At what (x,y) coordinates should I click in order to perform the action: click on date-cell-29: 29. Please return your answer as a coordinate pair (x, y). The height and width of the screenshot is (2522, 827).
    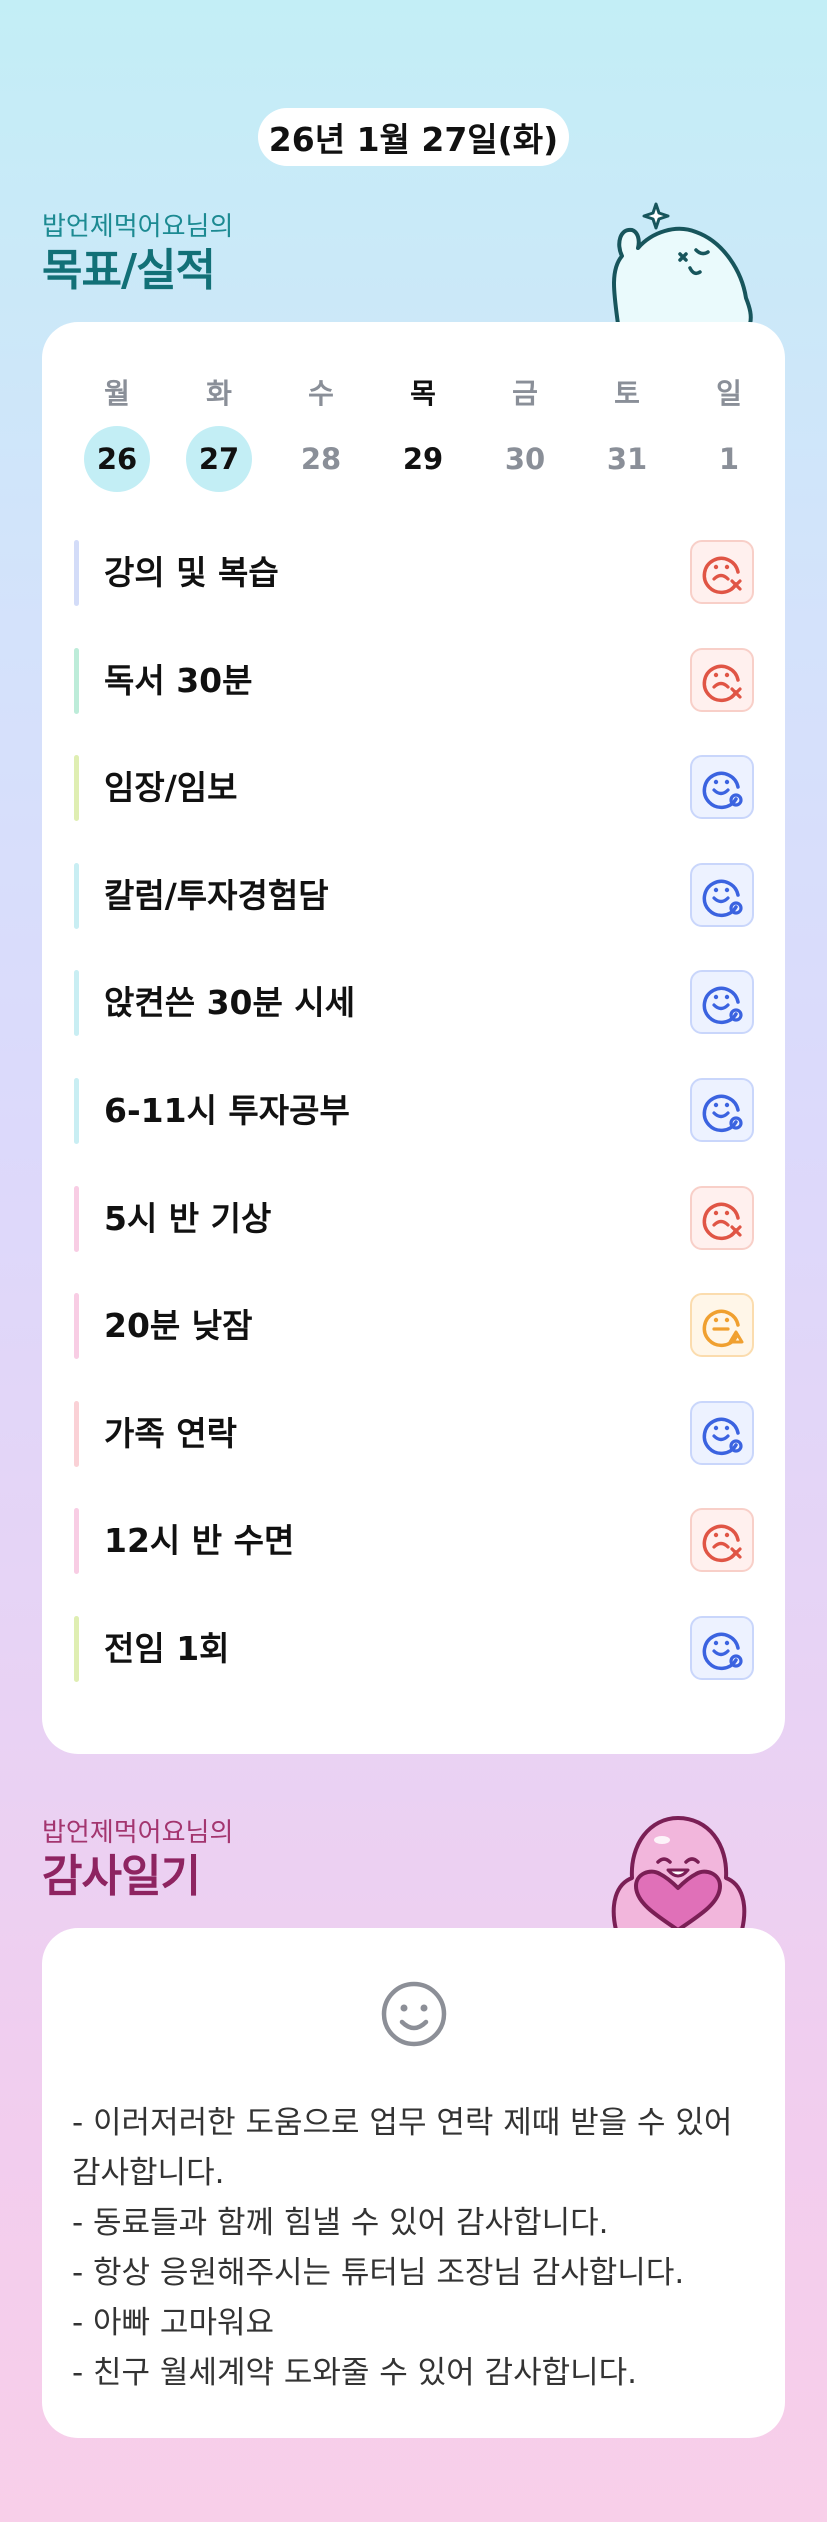
    Looking at the image, I should click on (423, 459).